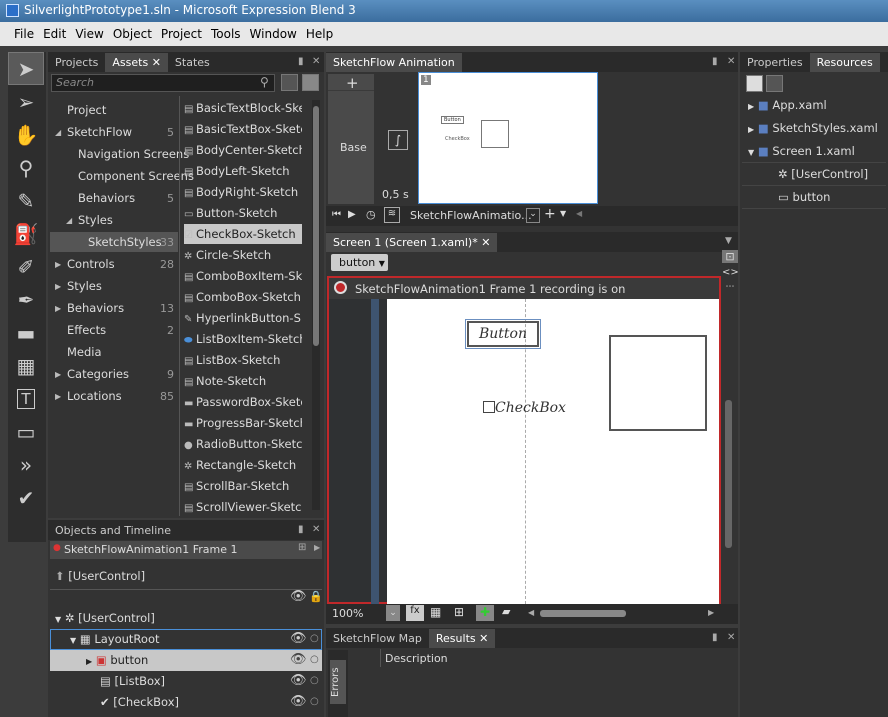  What do you see at coordinates (316, 226) in the screenshot?
I see `scrollbar-thumb` at bounding box center [316, 226].